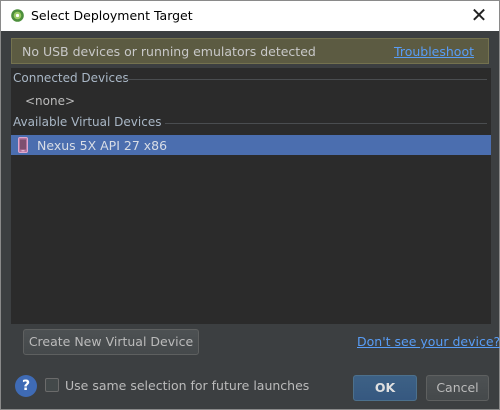 The width and height of the screenshot is (500, 410). Describe the element at coordinates (251, 145) in the screenshot. I see `device-row-nexus-5x: Nexus 5X API 27 x86` at that location.